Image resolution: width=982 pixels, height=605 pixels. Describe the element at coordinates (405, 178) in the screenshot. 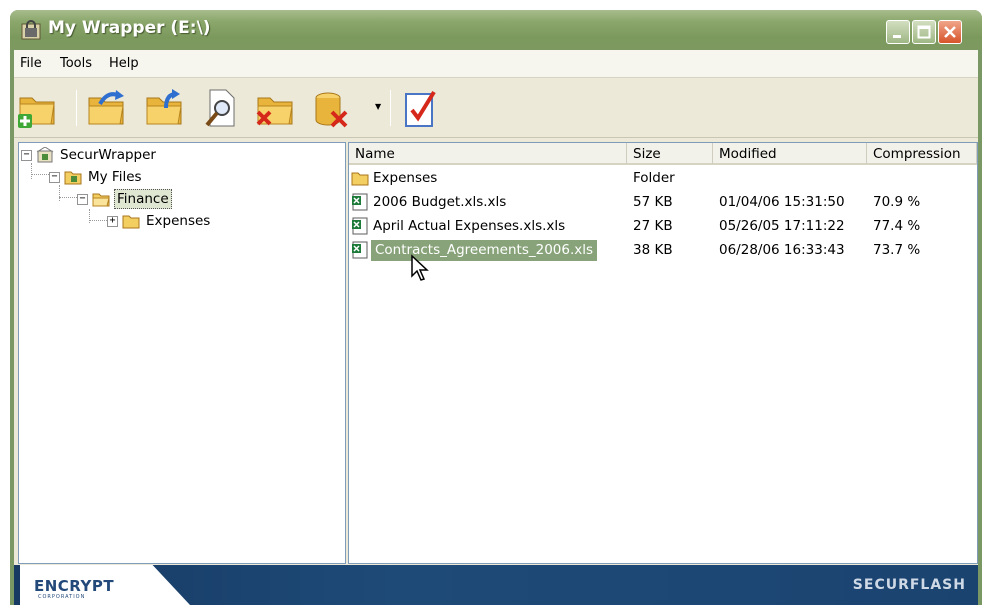

I see `file-name: Expenses` at that location.